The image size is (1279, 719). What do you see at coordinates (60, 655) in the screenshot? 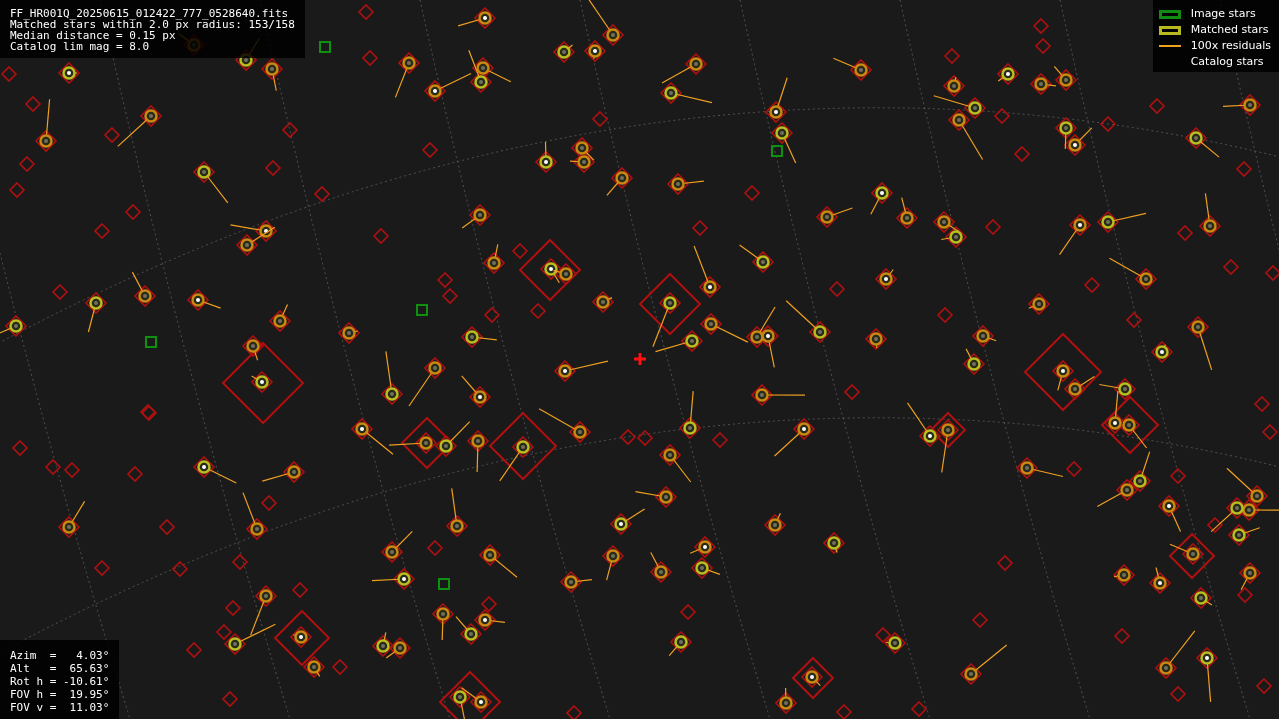
I see `pointing-text: Azim = 4.03°` at bounding box center [60, 655].